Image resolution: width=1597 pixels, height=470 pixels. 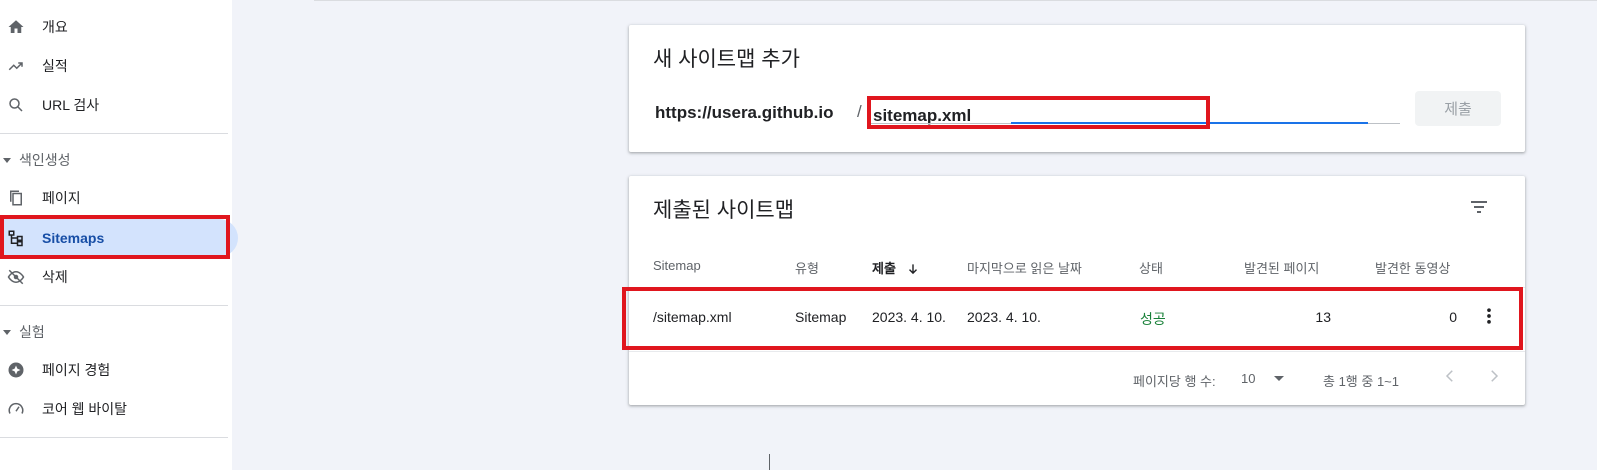 What do you see at coordinates (677, 265) in the screenshot?
I see `col-head-sitemap: Sitemap` at bounding box center [677, 265].